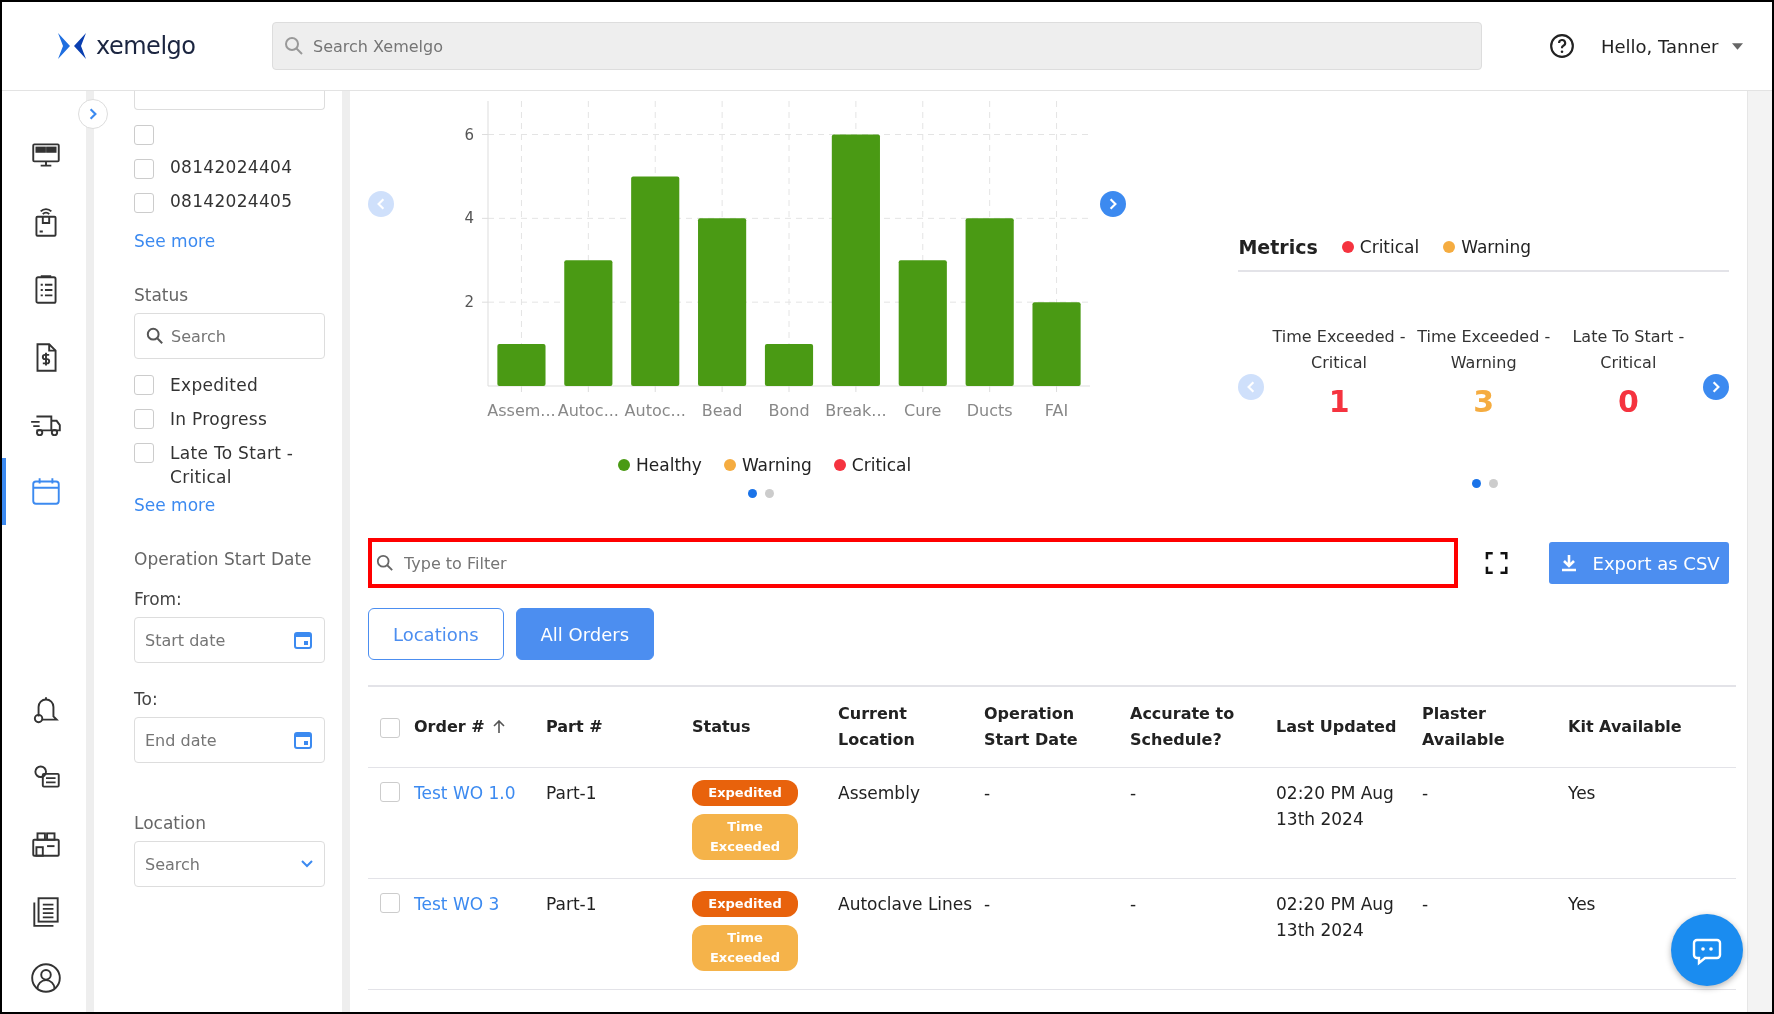  Describe the element at coordinates (146, 699) in the screenshot. I see `field-label: To:` at that location.